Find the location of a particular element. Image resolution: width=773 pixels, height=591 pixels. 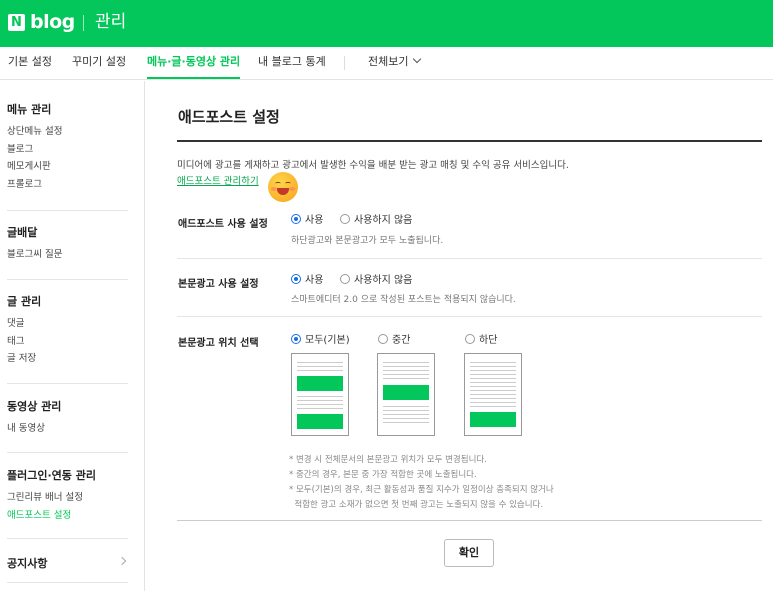

sidebar-section-delivery: 글배달 블로그씨 질문 is located at coordinates (67, 245).